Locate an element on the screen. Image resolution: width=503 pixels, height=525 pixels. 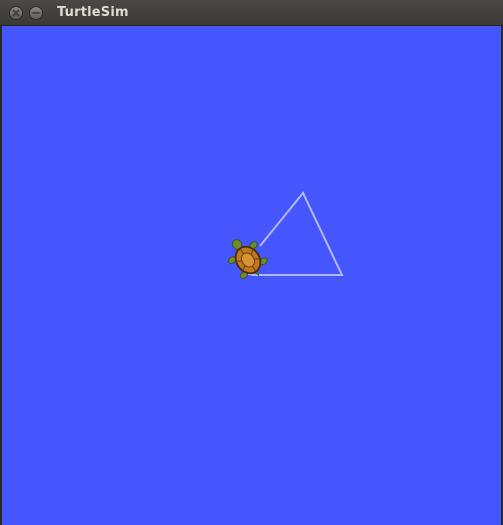
window-titlebar: TurtleSim is located at coordinates (251, 13).